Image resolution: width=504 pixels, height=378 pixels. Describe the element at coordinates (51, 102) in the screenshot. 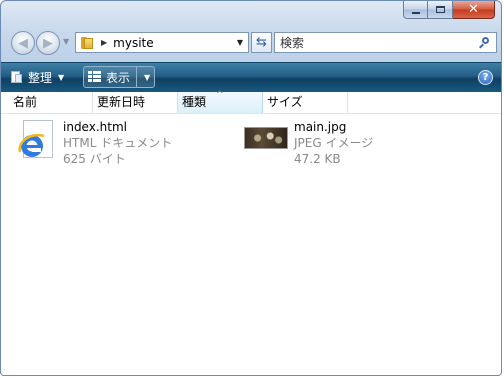

I see `column-header-name: 名前` at that location.